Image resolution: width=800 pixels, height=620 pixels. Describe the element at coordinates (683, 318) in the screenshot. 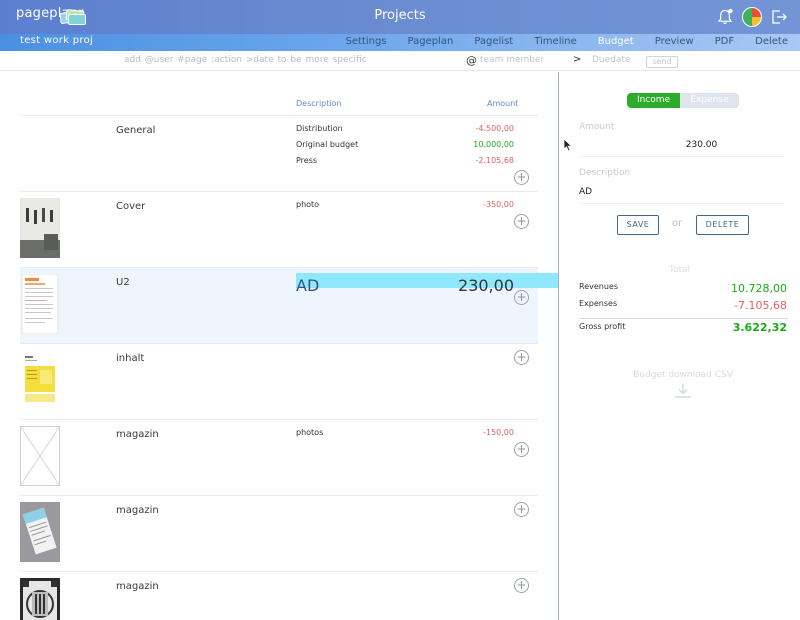

I see `sum-divider` at that location.